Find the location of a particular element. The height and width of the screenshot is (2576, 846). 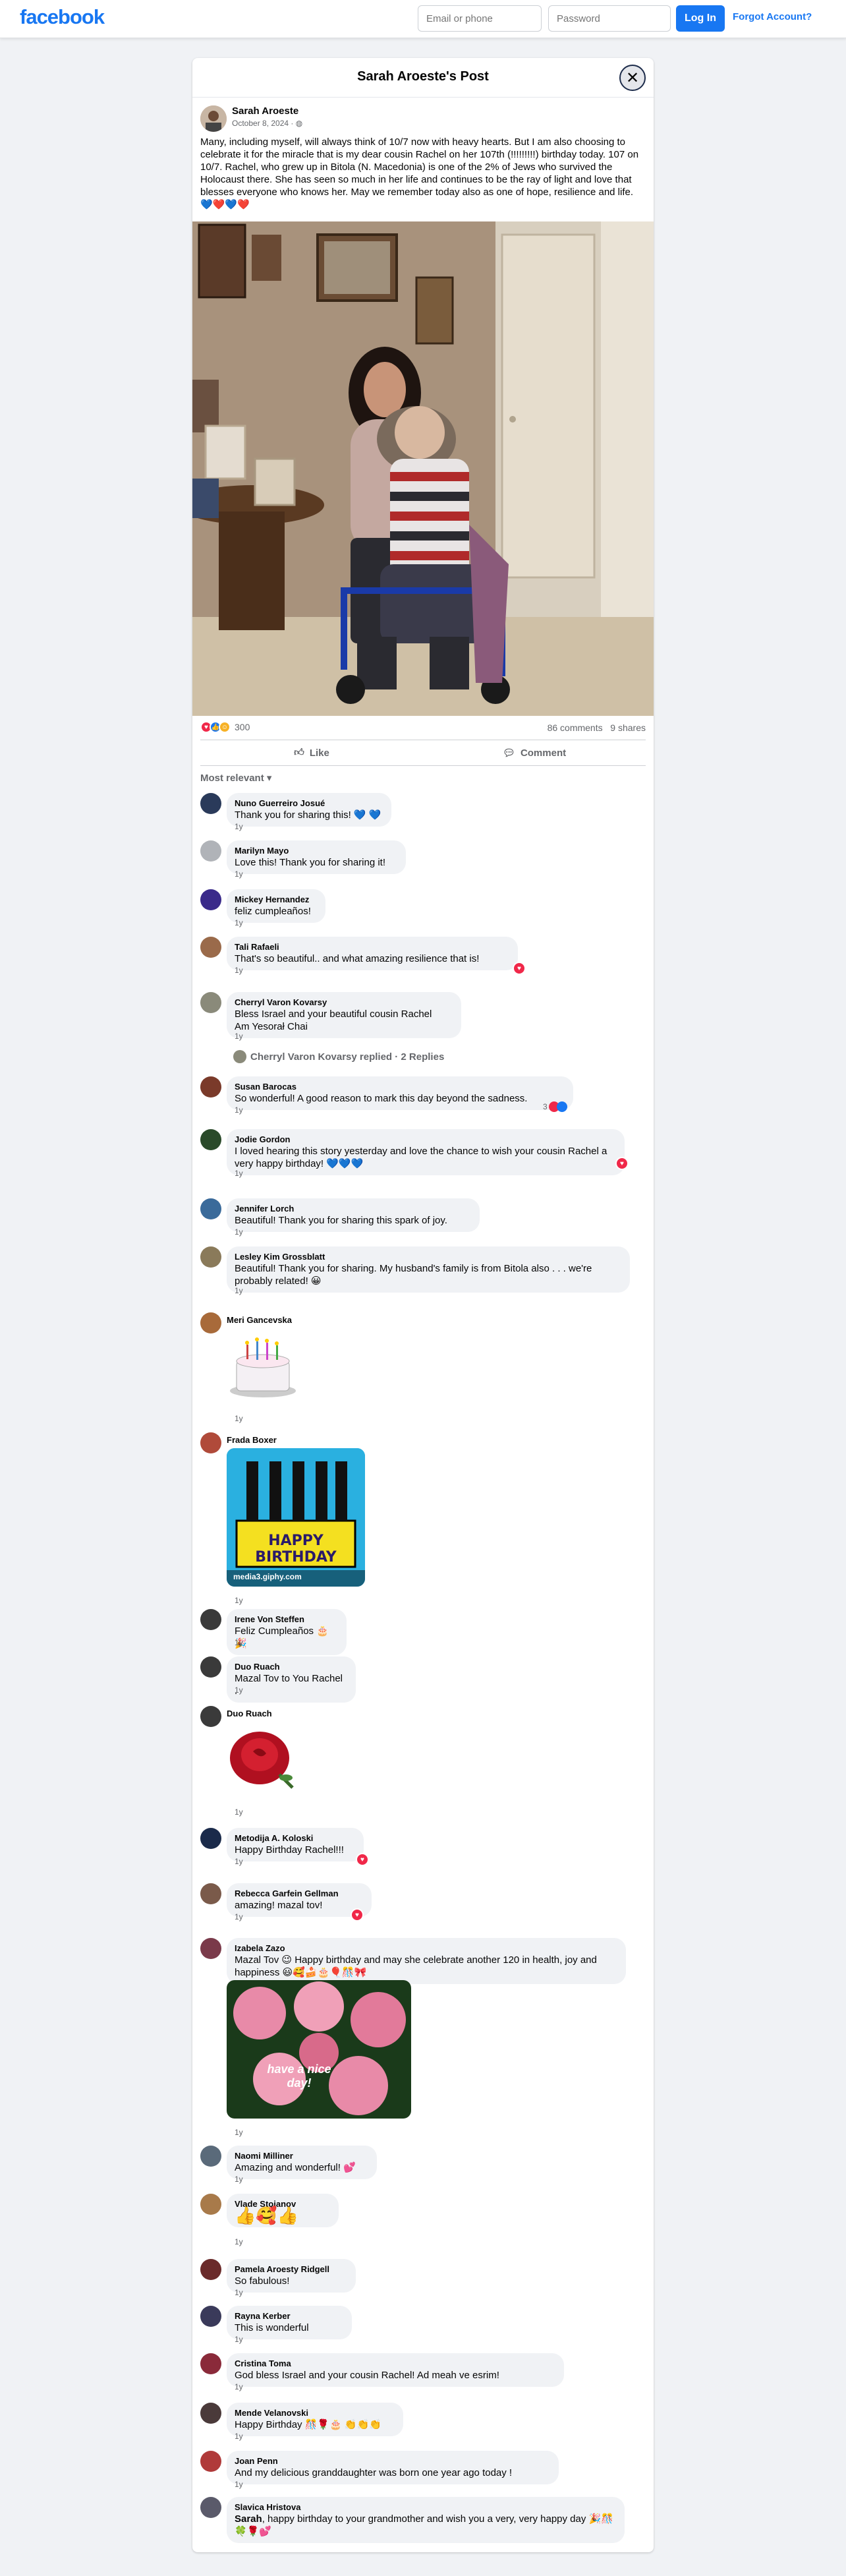

shares-count: 9 shares is located at coordinates (628, 727).